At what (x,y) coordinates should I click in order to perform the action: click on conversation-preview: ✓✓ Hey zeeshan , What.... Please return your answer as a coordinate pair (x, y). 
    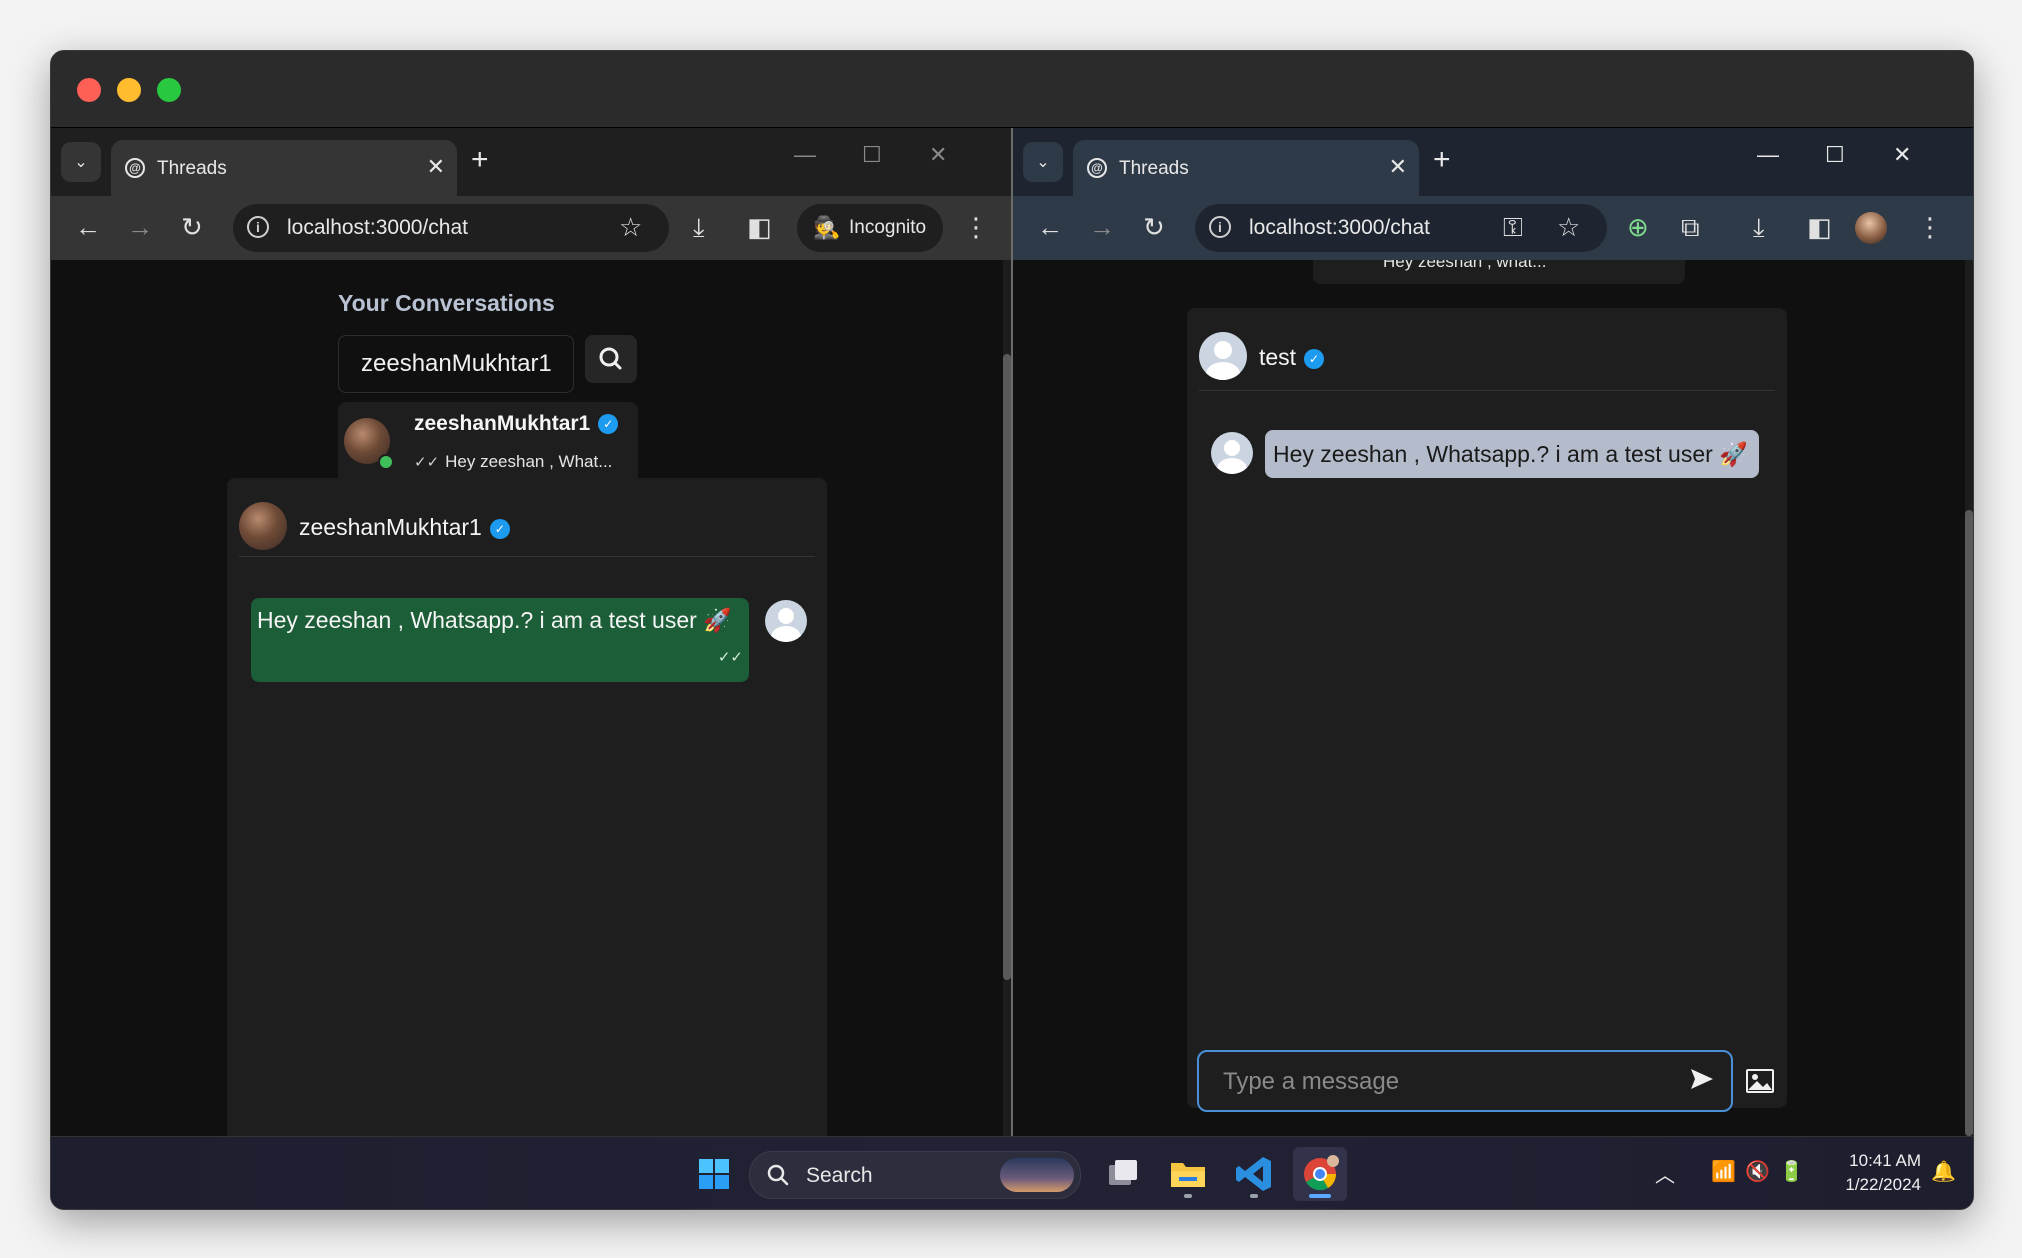
    Looking at the image, I should click on (513, 462).